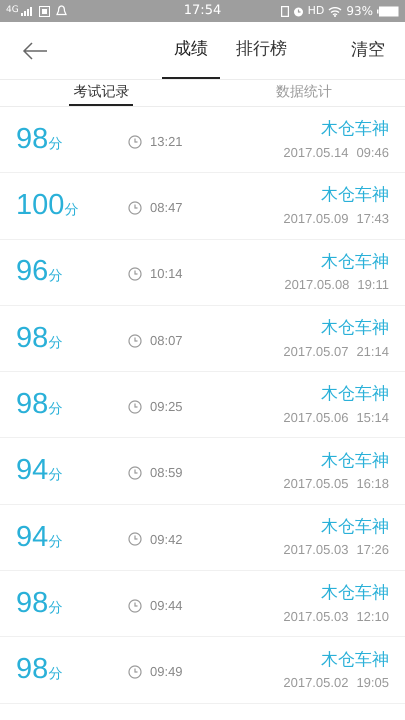  I want to click on duration-text: 09:44, so click(166, 605).